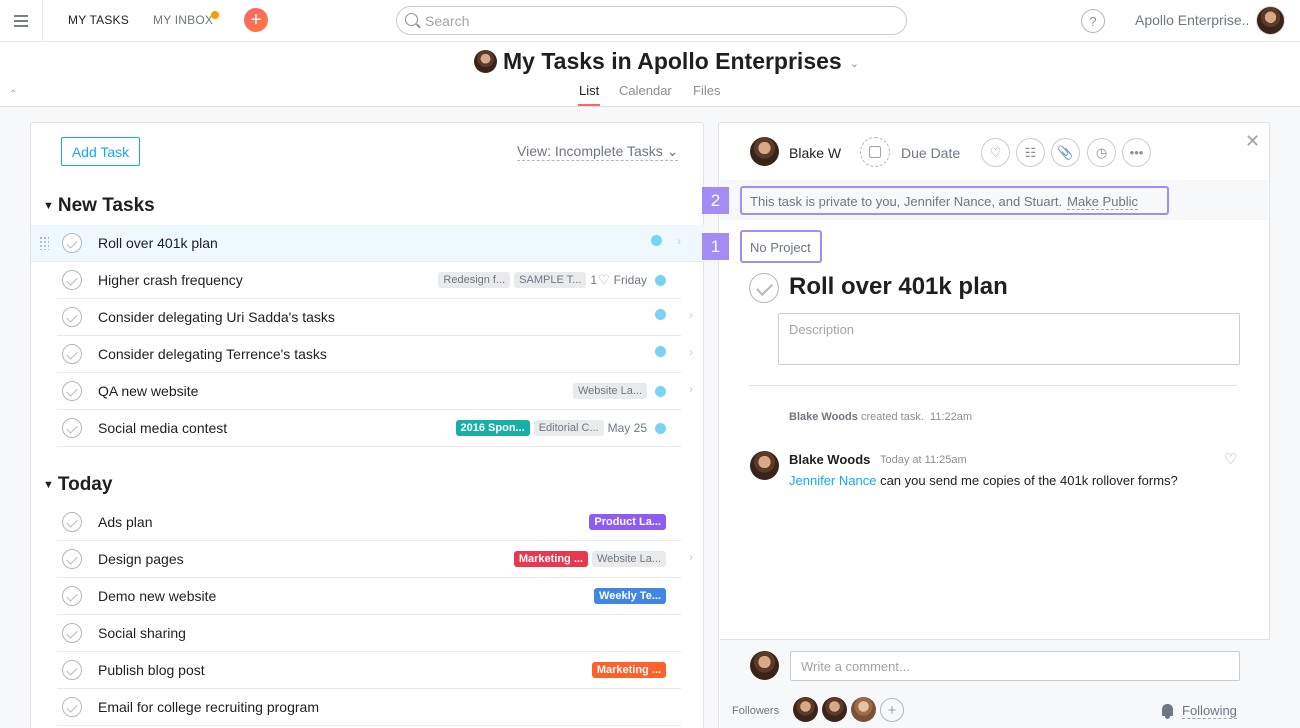  Describe the element at coordinates (1065, 152) in the screenshot. I see `attachment-icon: 📎` at that location.